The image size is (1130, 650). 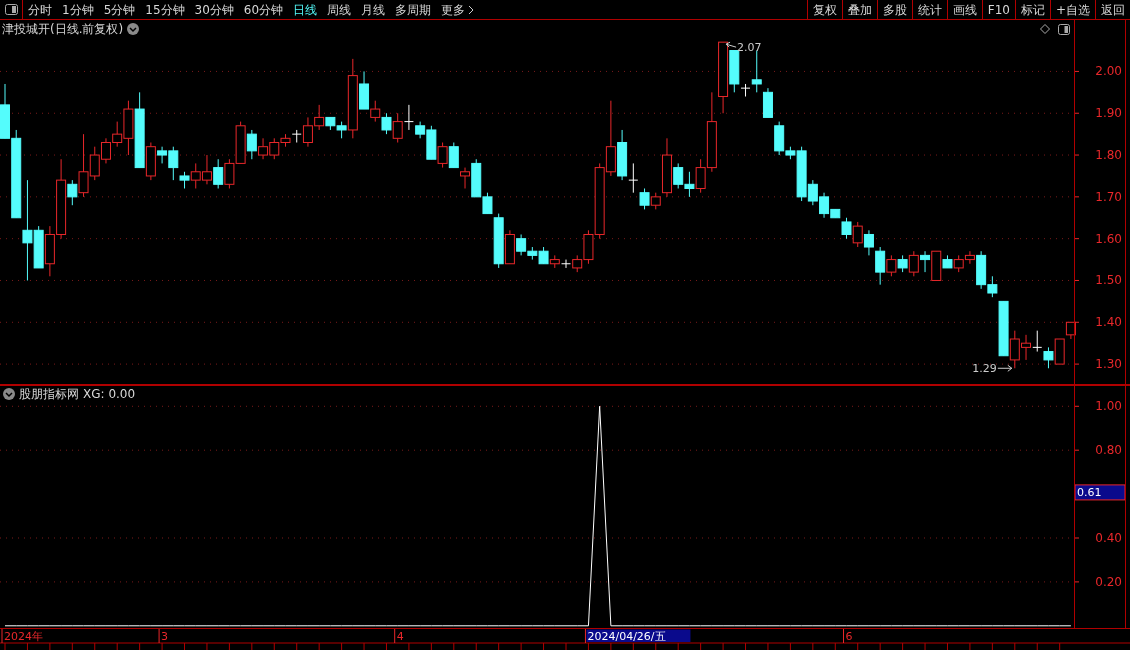 I want to click on period-tab: 30分钟, so click(x=214, y=9).